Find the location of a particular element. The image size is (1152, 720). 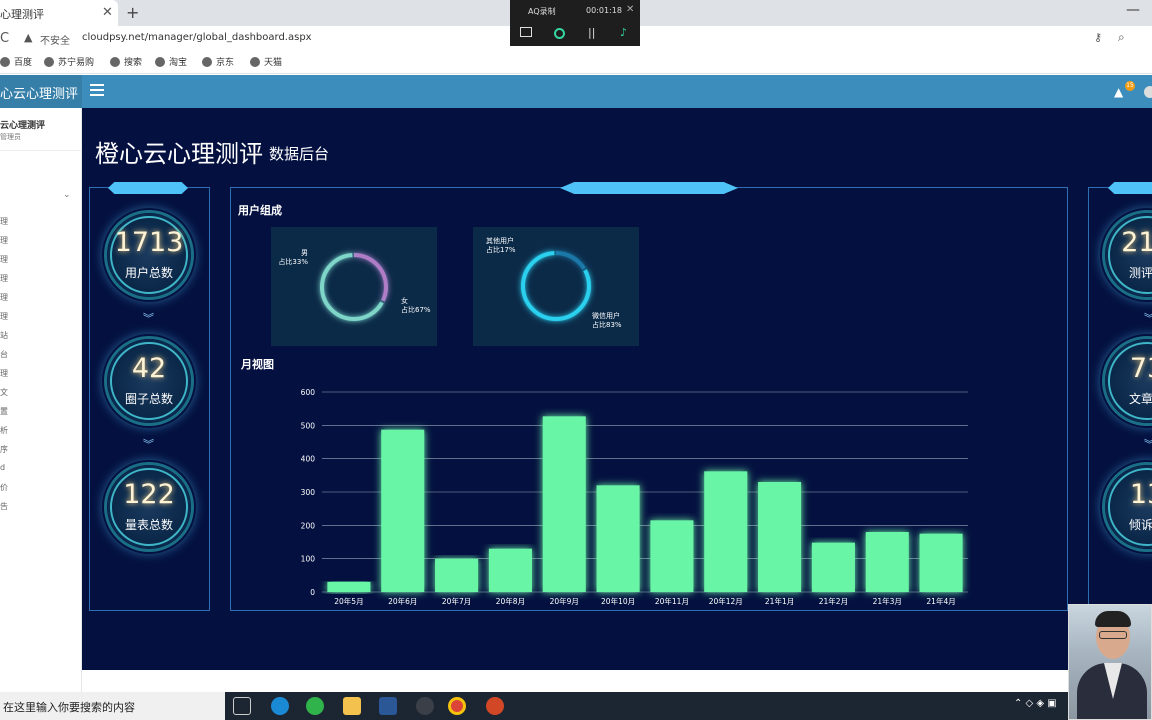

browser-tab: 心理测评 ✕ is located at coordinates (59, 13).